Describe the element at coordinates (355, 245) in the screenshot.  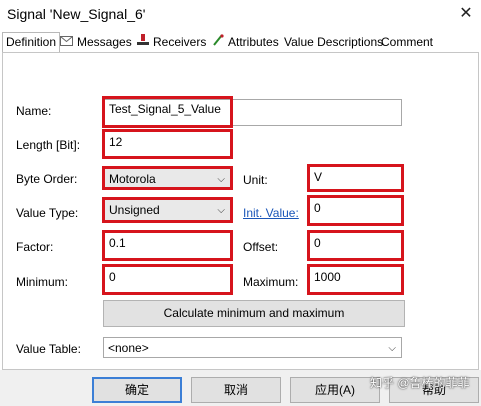
I see `offset-field: 0` at that location.